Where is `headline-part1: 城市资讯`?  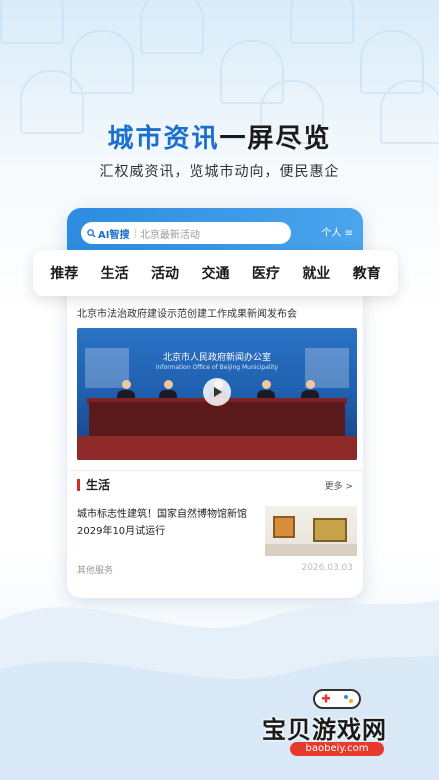
headline-part1: 城市资讯 is located at coordinates (163, 139).